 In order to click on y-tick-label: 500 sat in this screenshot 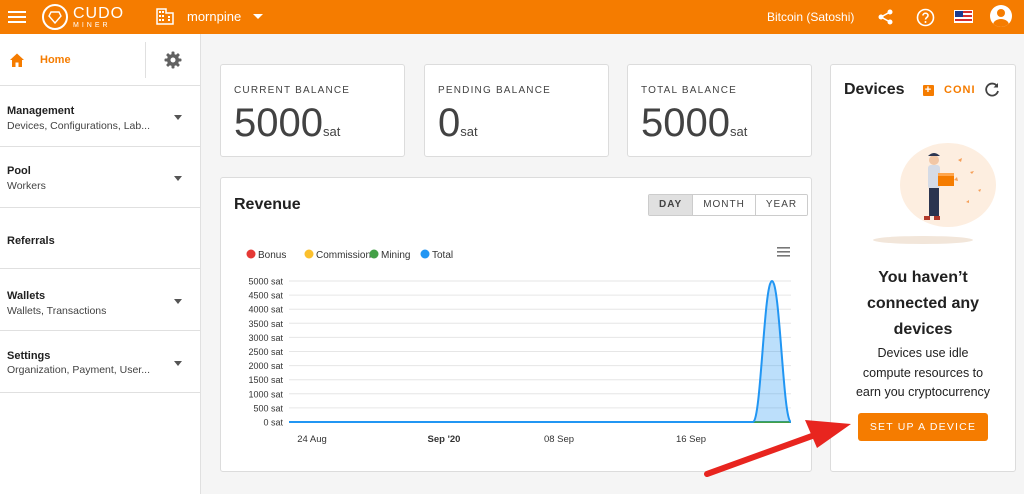, I will do `click(268, 408)`.